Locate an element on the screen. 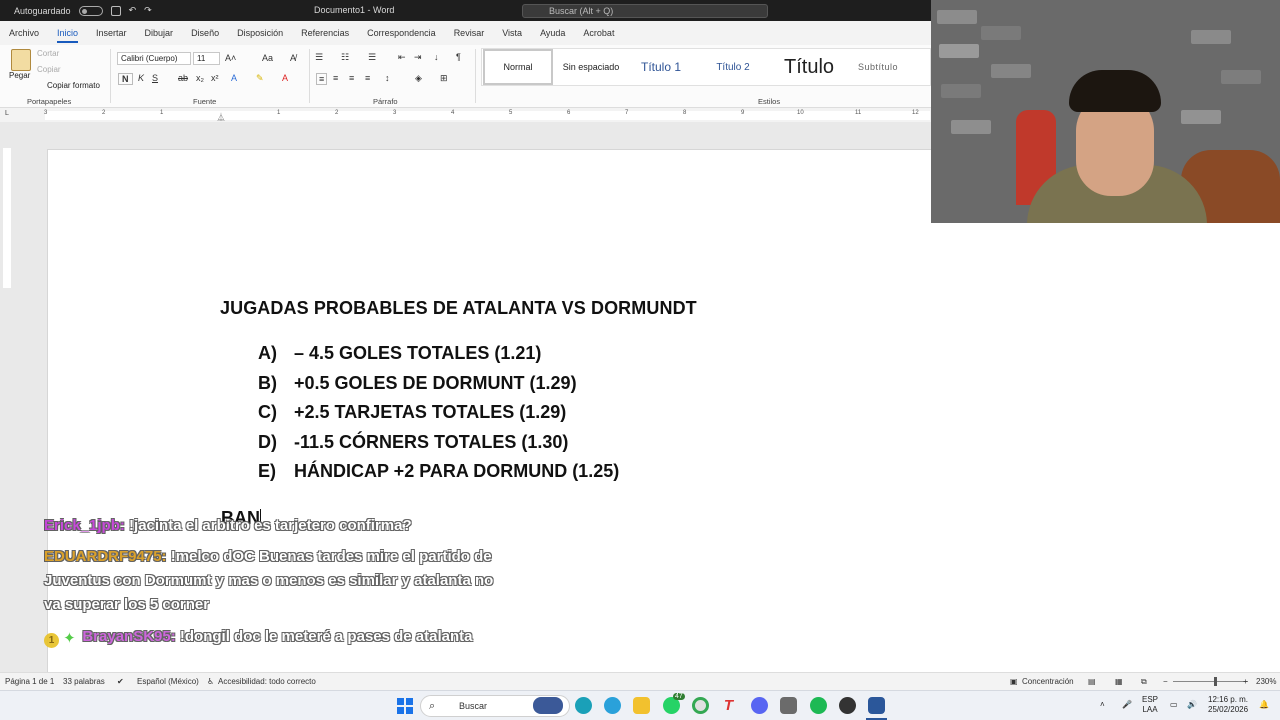  redo-icon: ↷ is located at coordinates (148, 10).